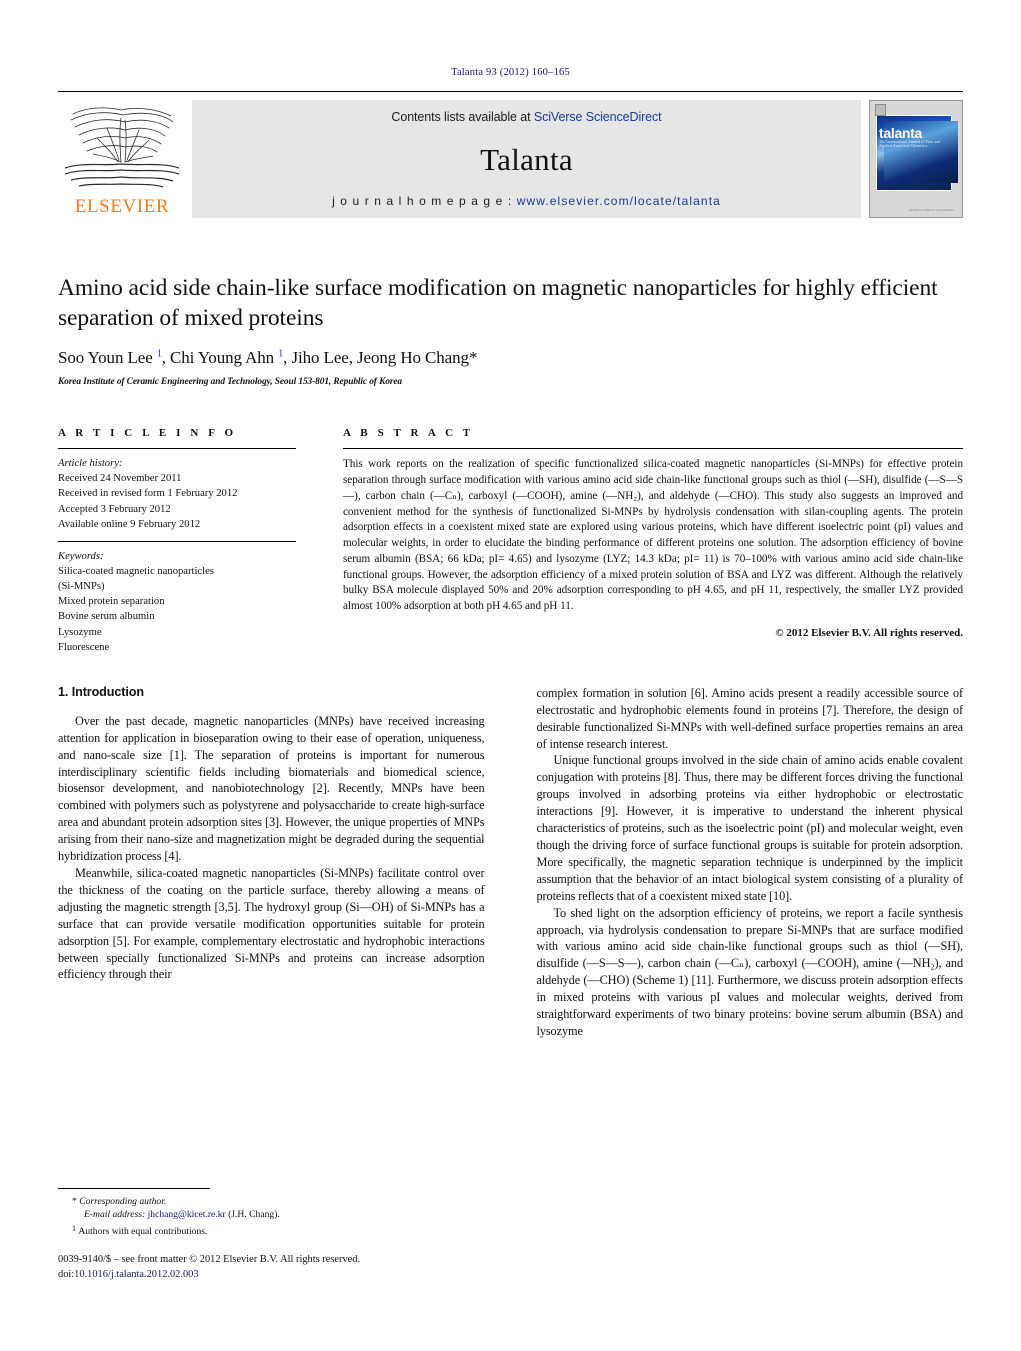 The height and width of the screenshot is (1351, 1021). What do you see at coordinates (122, 206) in the screenshot?
I see `elsevier-wordmark: ELSEVIER` at bounding box center [122, 206].